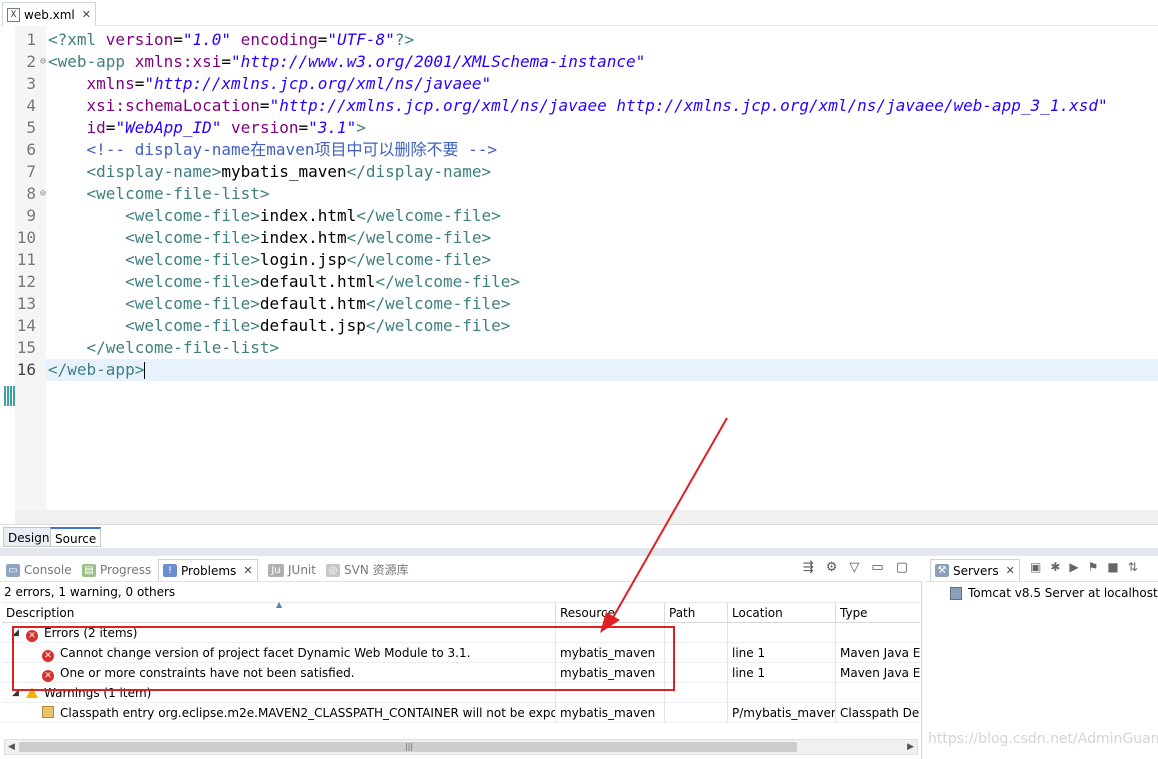 The height and width of the screenshot is (759, 1158). What do you see at coordinates (975, 570) in the screenshot?
I see `tab-servers: ⚒ Servers ✕` at bounding box center [975, 570].